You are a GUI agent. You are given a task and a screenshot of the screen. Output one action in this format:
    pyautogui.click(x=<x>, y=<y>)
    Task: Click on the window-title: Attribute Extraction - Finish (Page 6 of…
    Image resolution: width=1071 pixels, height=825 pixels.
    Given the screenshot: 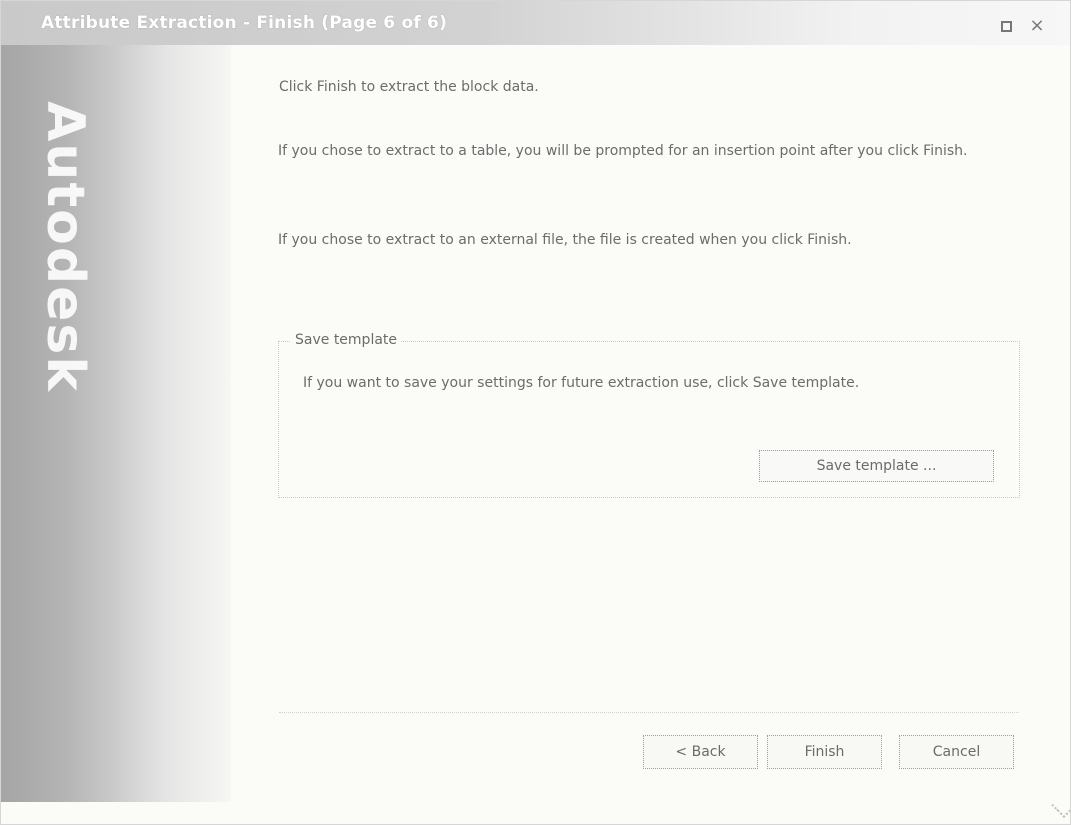 What is the action you would take?
    pyautogui.click(x=244, y=23)
    